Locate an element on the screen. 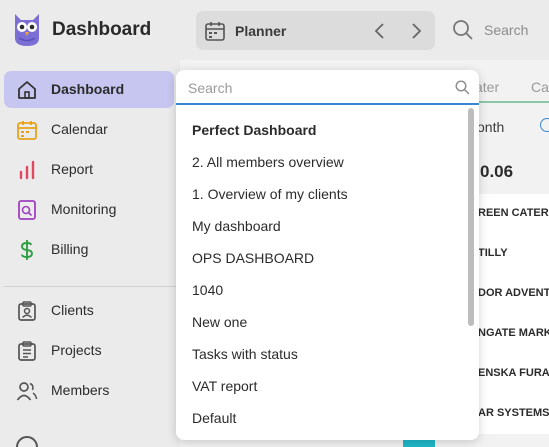 This screenshot has height=447, width=549. table-row: ENSKA FURA is located at coordinates (513, 373).